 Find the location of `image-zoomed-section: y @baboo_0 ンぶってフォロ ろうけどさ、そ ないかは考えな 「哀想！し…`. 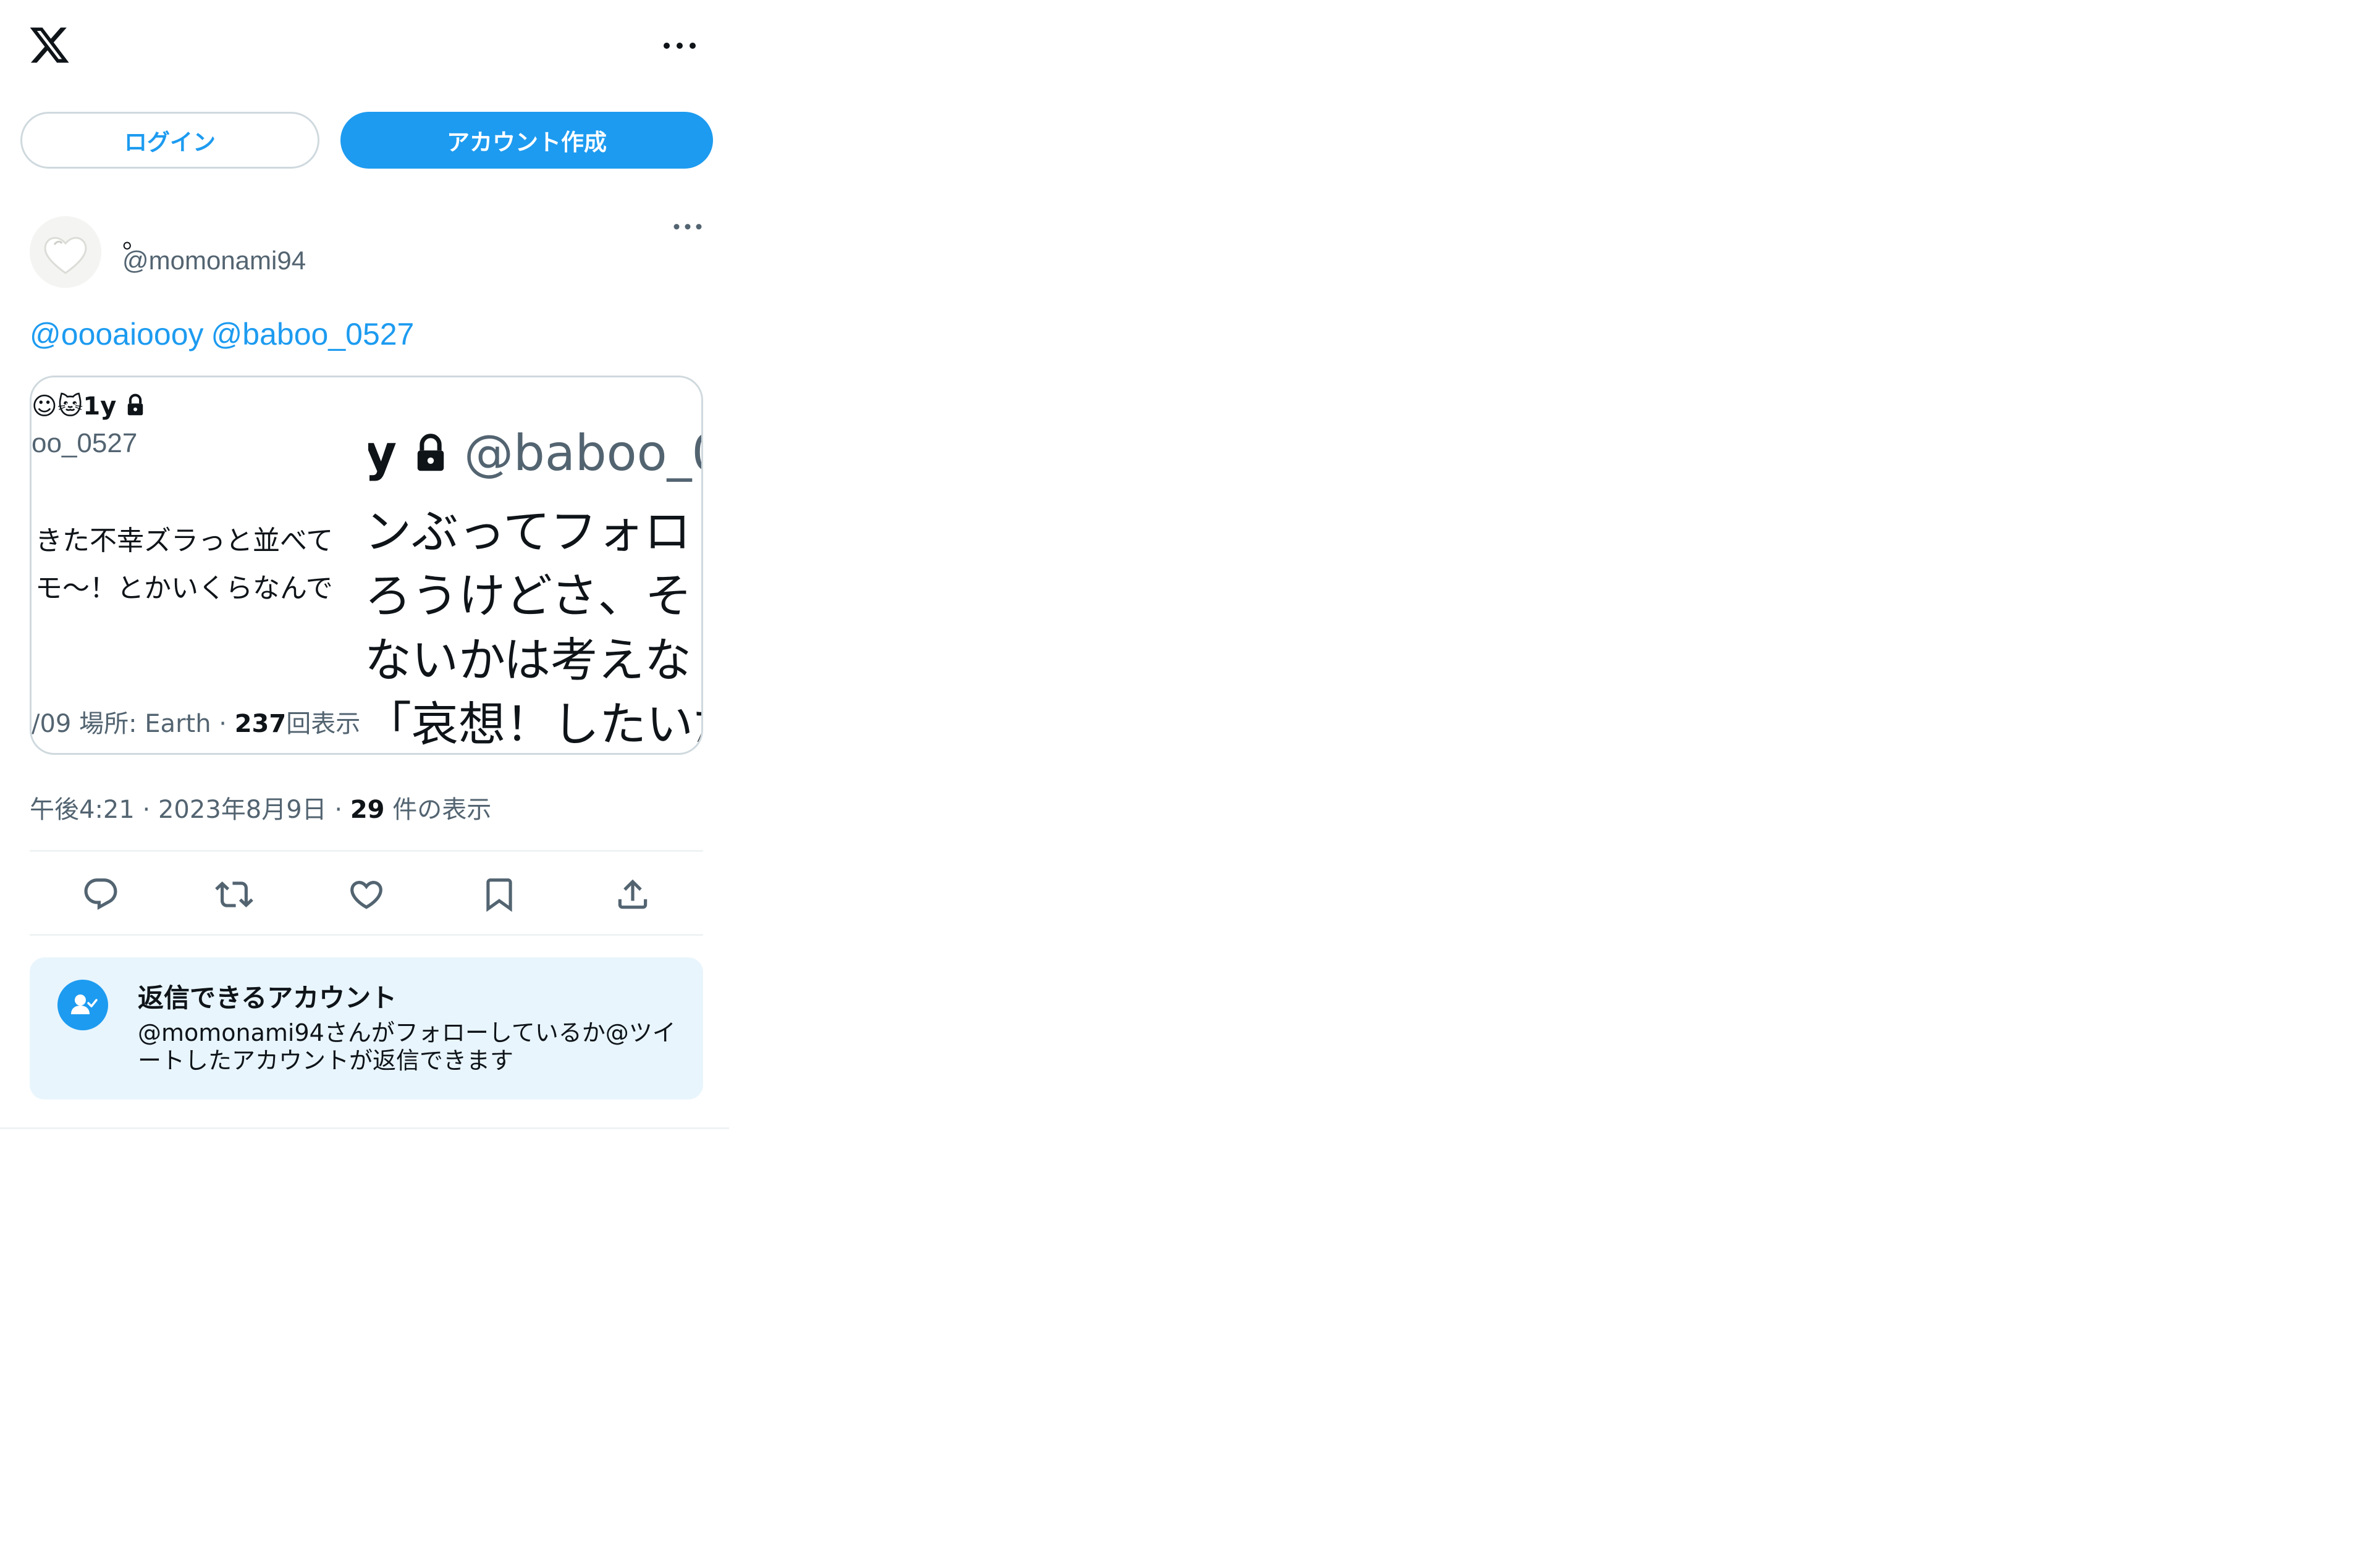

image-zoomed-section: y @baboo_0 ンぶってフォロ ろうけどさ、そ ないかは考えな 「哀想！し… is located at coordinates (534, 565).